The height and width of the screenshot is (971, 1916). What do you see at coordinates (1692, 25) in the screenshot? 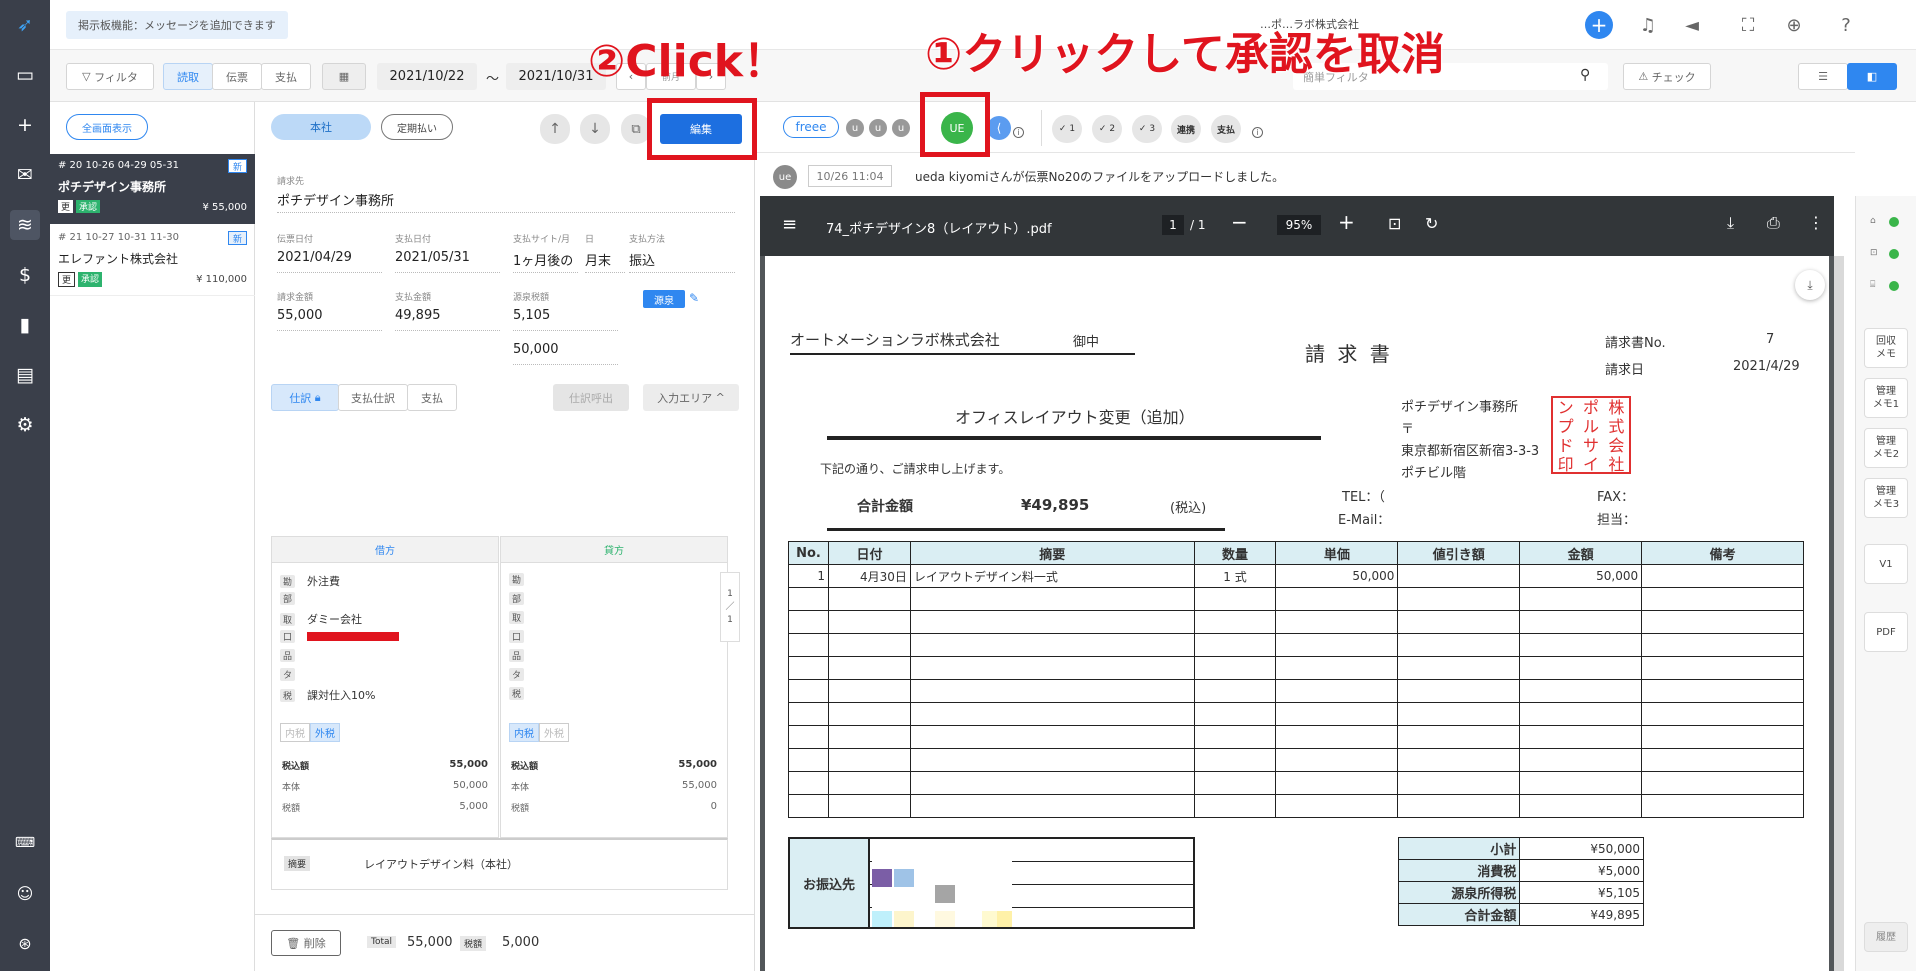
I see `megaphone-icon: ◄` at bounding box center [1692, 25].